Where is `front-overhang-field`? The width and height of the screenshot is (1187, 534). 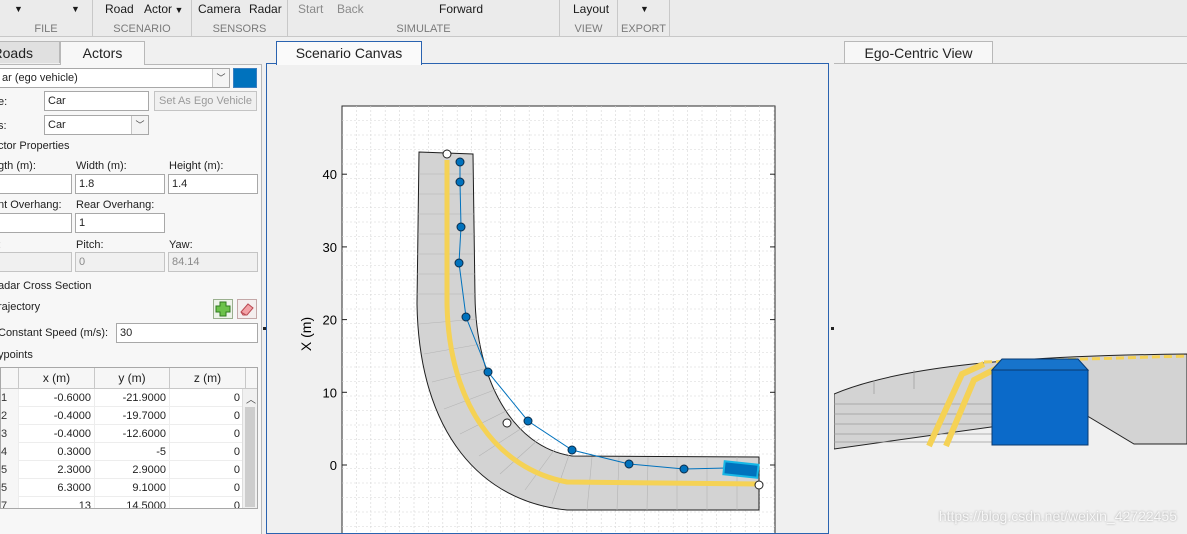 front-overhang-field is located at coordinates (36, 223).